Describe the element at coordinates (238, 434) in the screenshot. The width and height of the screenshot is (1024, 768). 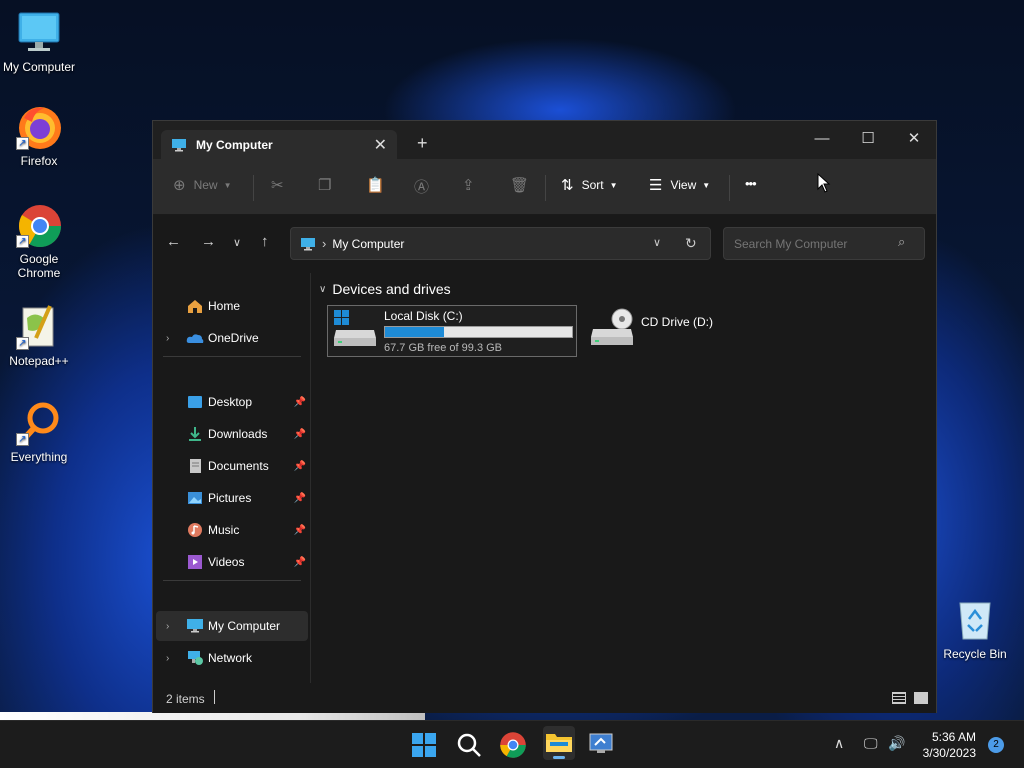
I see `sidebar-item-label: Downloads` at that location.